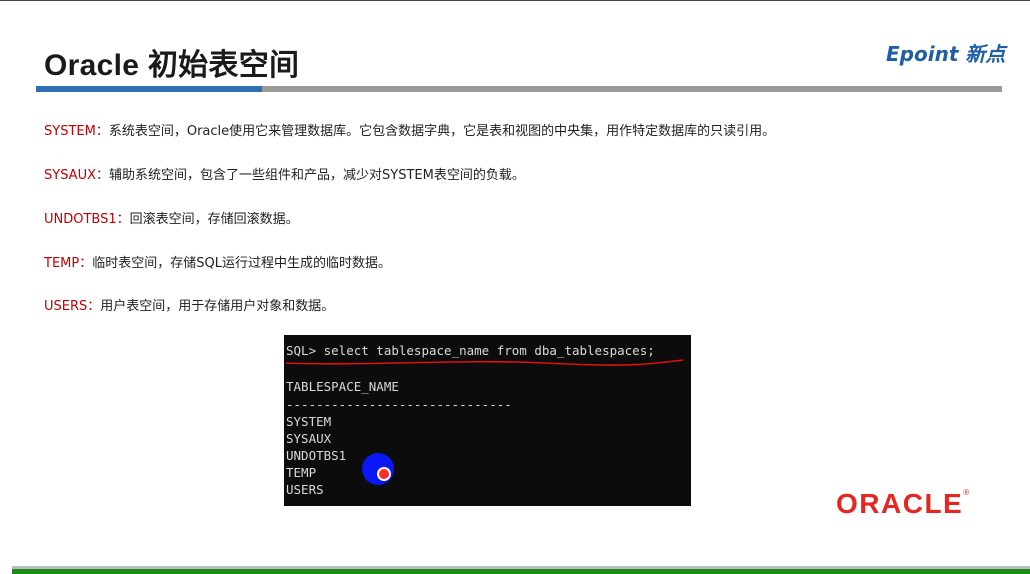 The width and height of the screenshot is (1030, 574). What do you see at coordinates (305, 489) in the screenshot?
I see `result-row: USERS` at bounding box center [305, 489].